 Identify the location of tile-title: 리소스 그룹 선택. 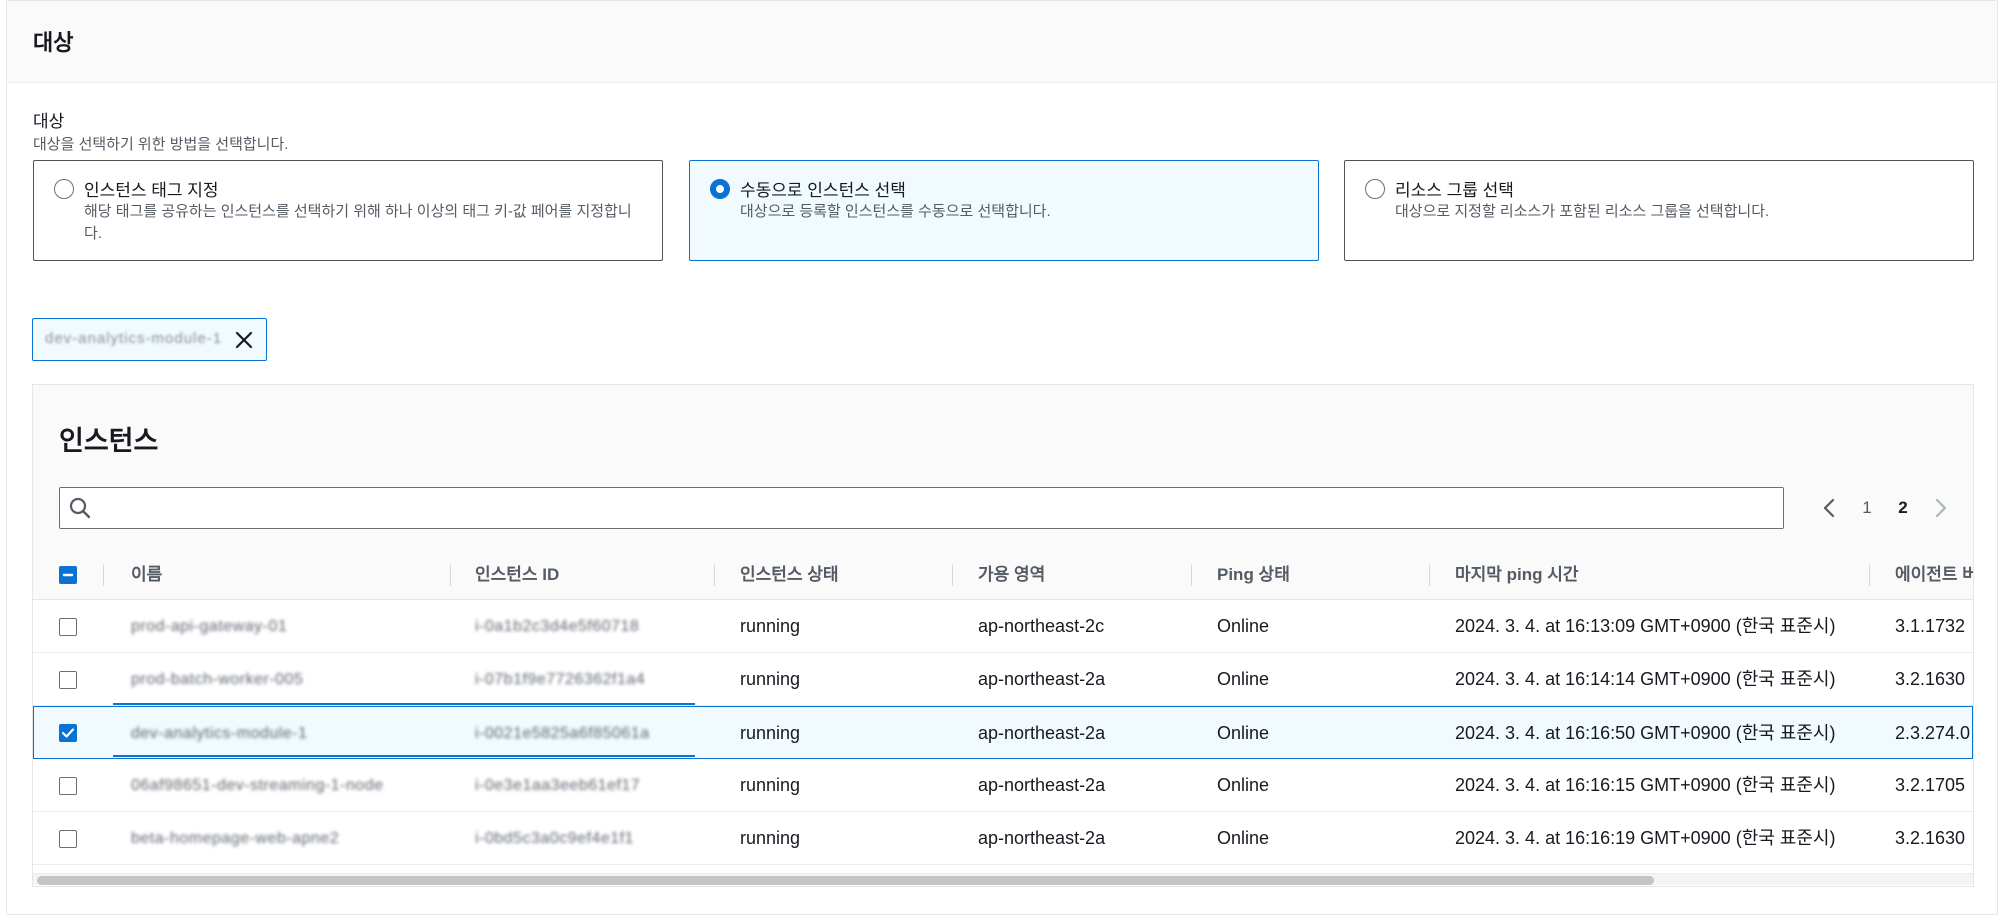
(1454, 190).